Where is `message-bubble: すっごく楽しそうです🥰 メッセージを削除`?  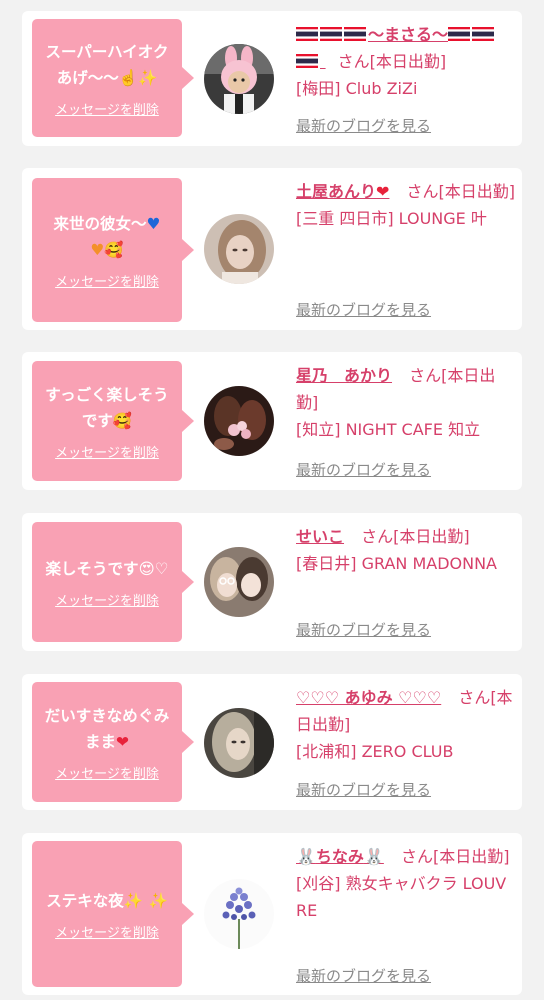 message-bubble: すっごく楽しそうです🥰 メッセージを削除 is located at coordinates (113, 421).